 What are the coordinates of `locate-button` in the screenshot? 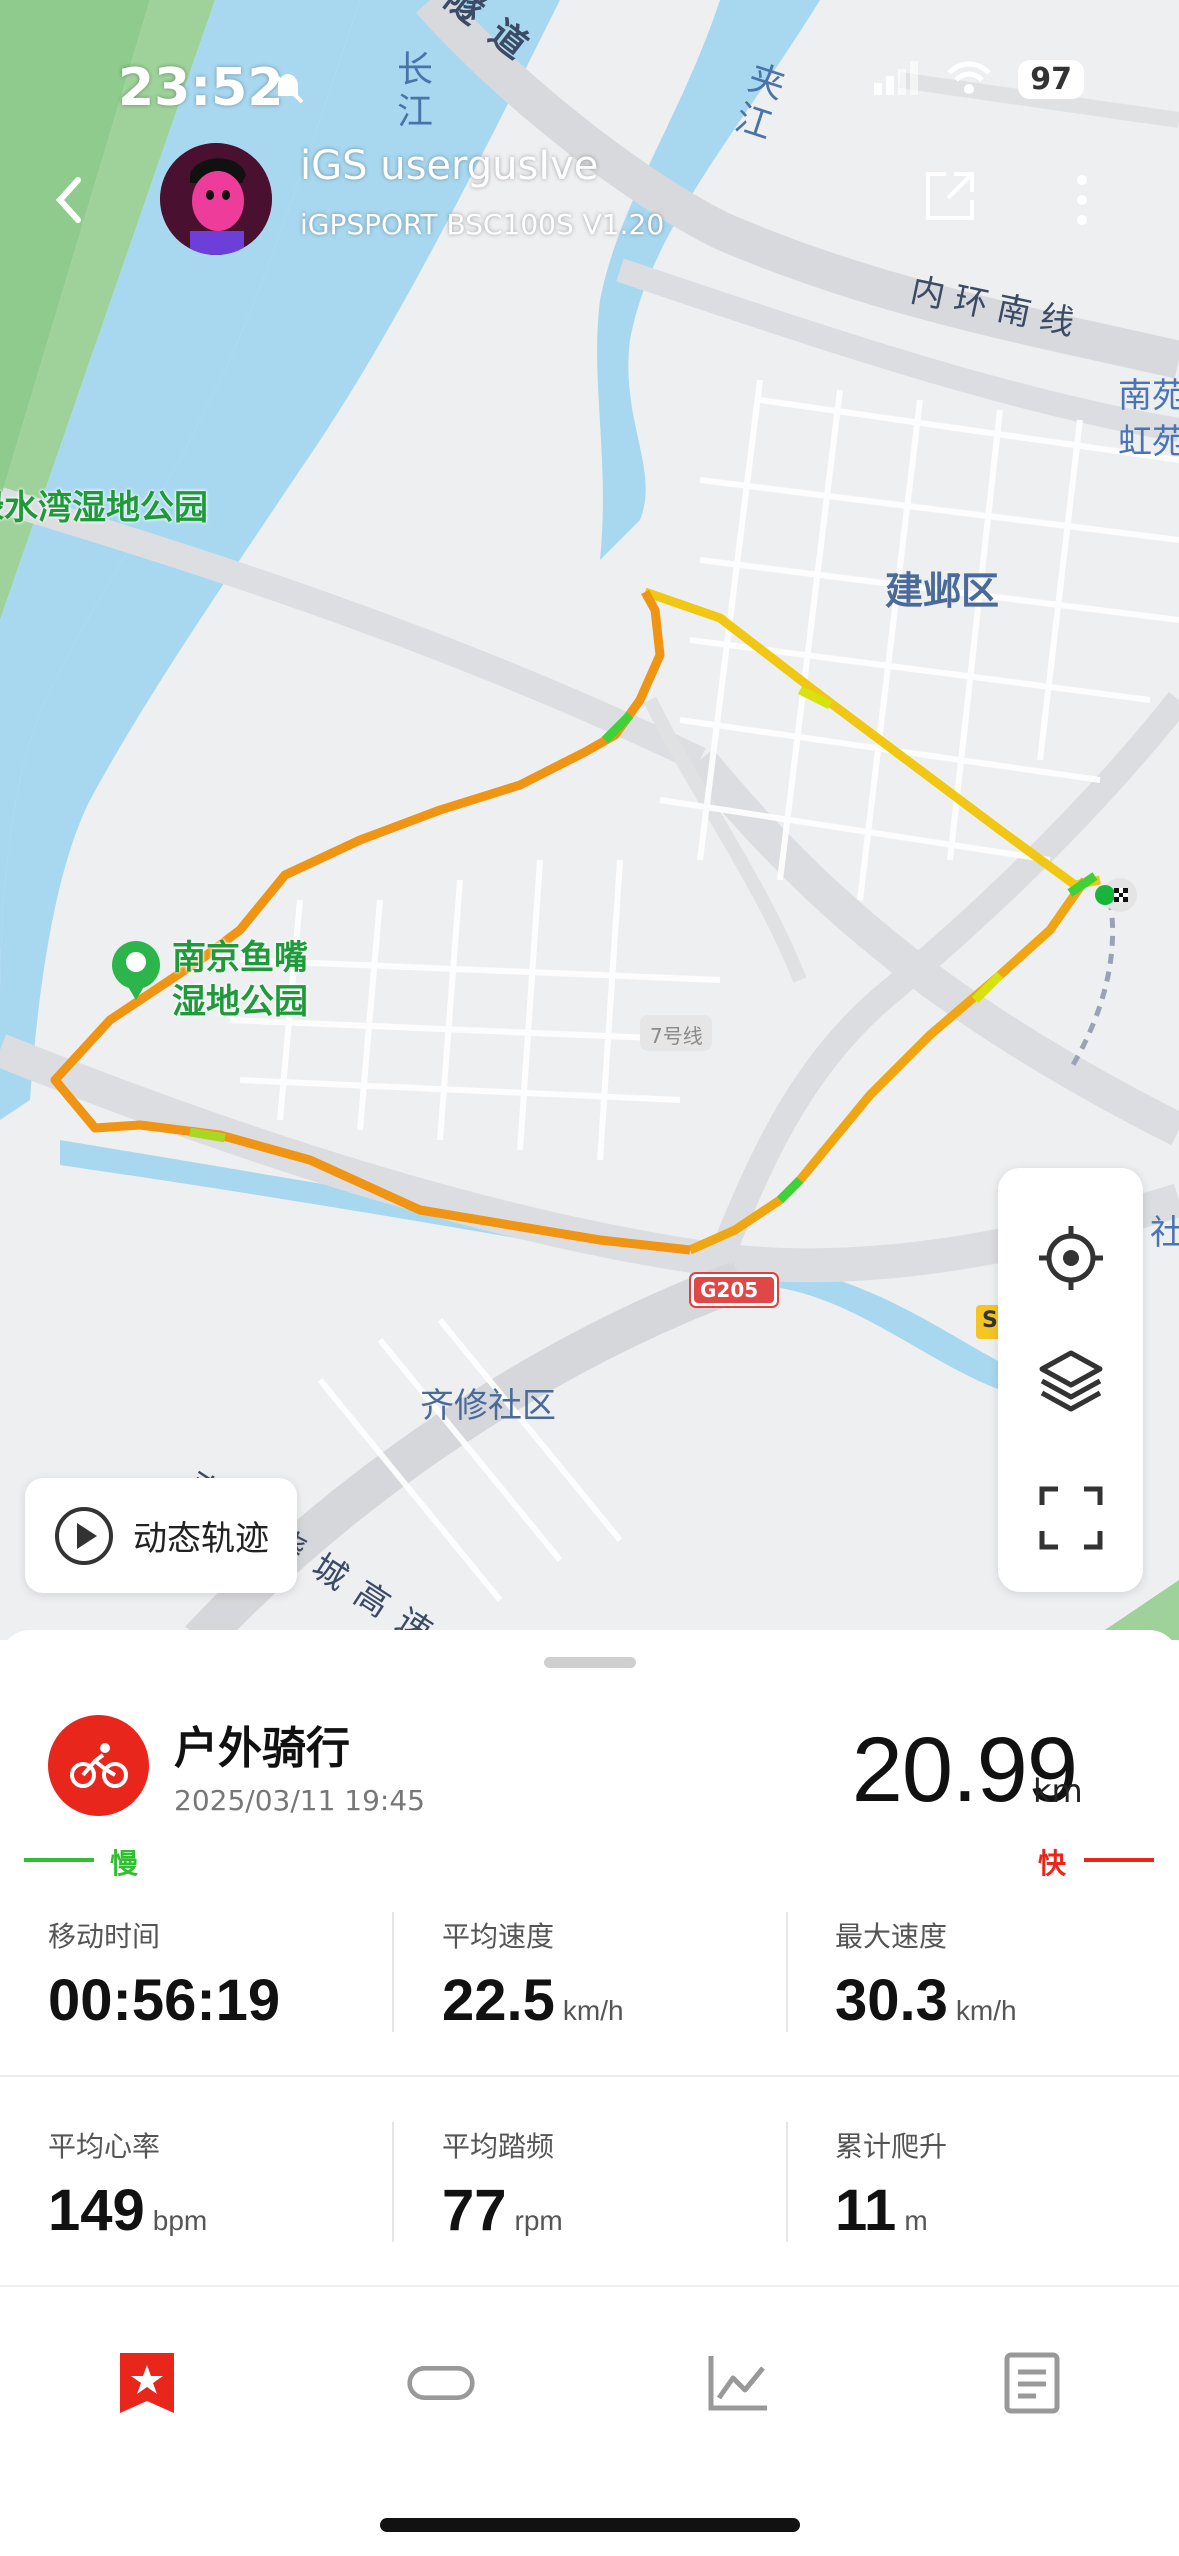 It's located at (1070, 1258).